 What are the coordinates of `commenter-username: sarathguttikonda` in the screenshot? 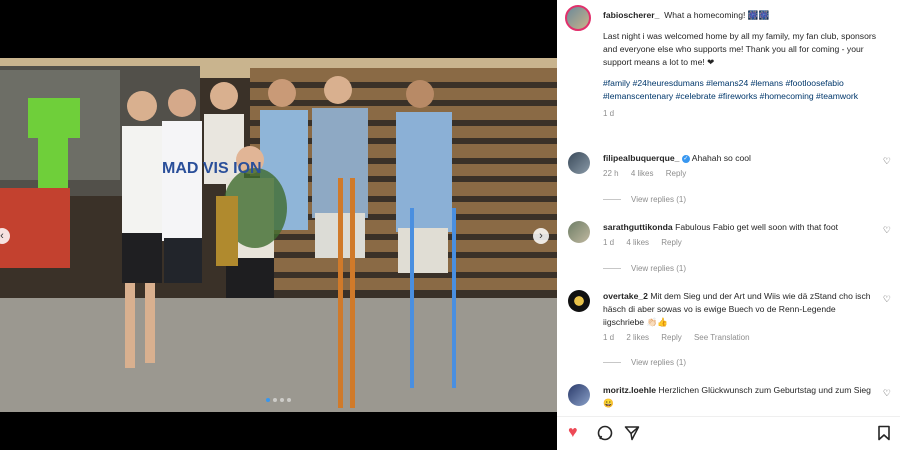 It's located at (638, 227).